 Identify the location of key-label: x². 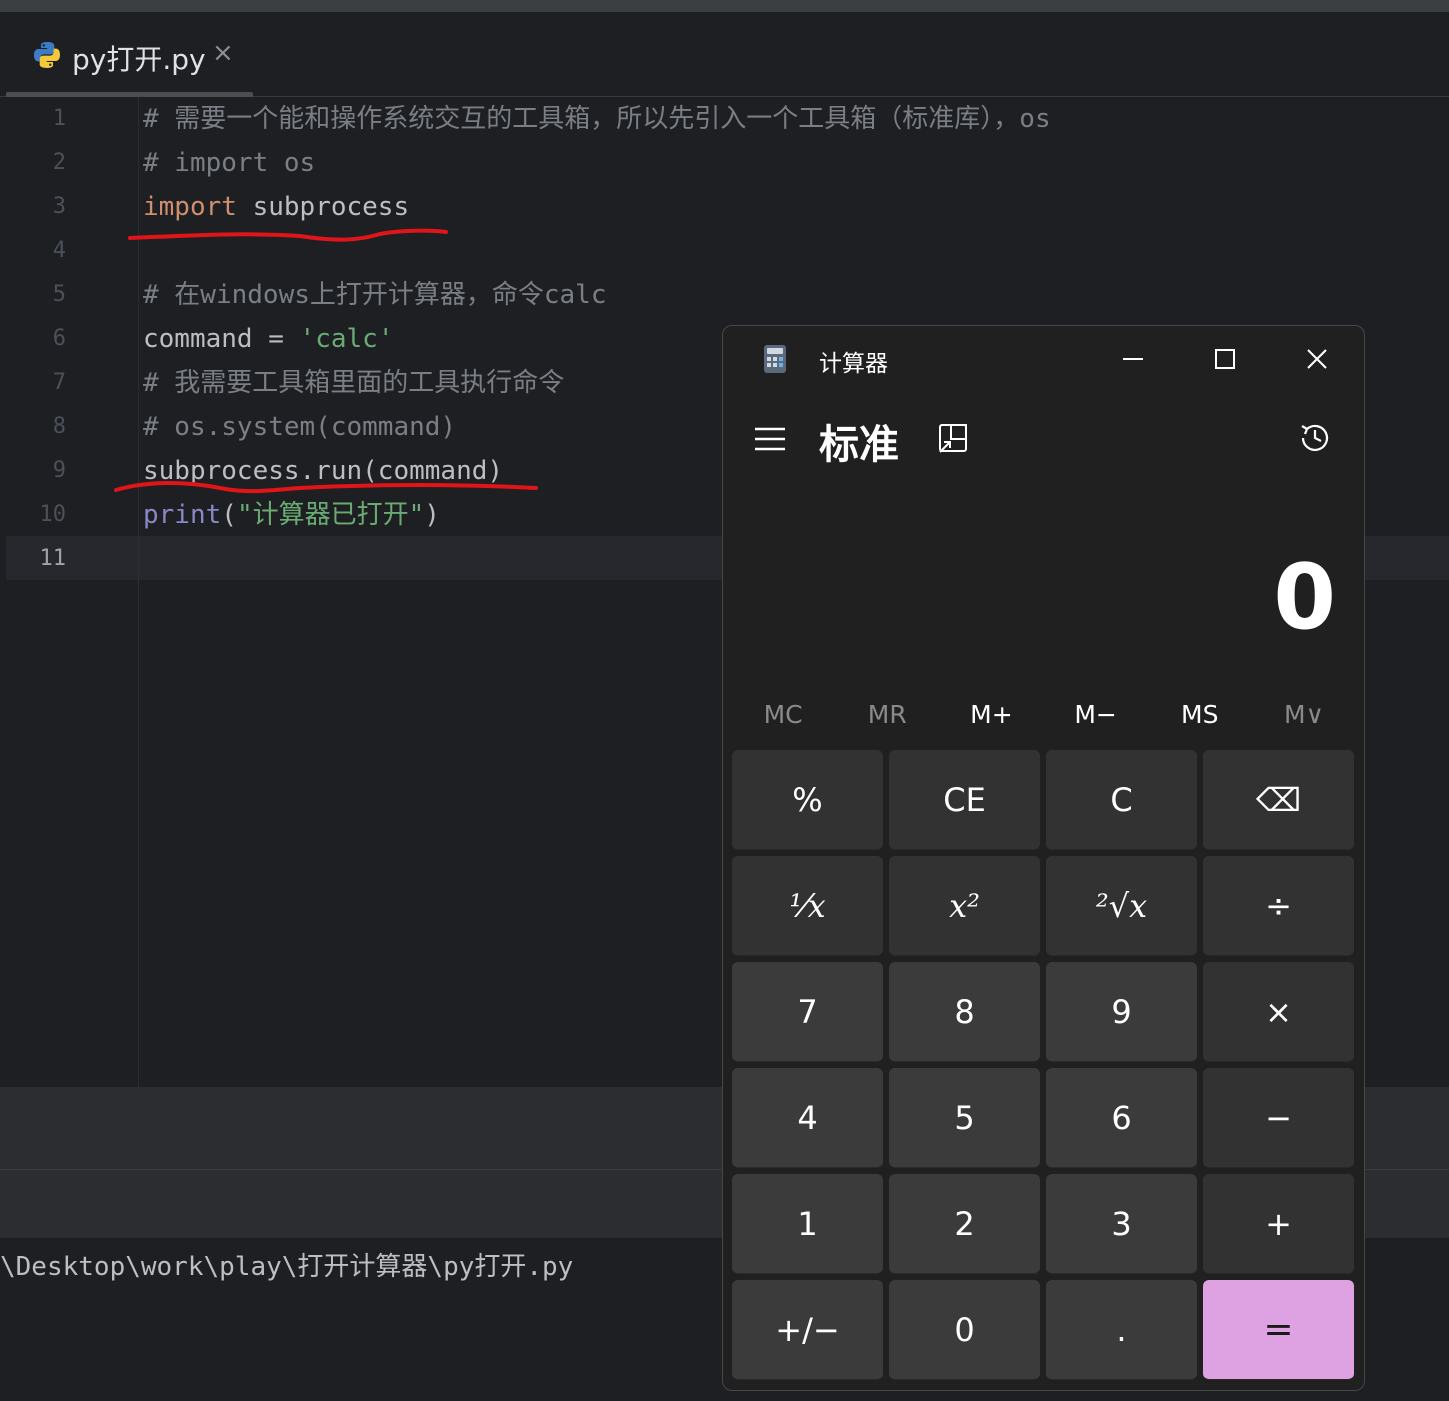
(964, 905).